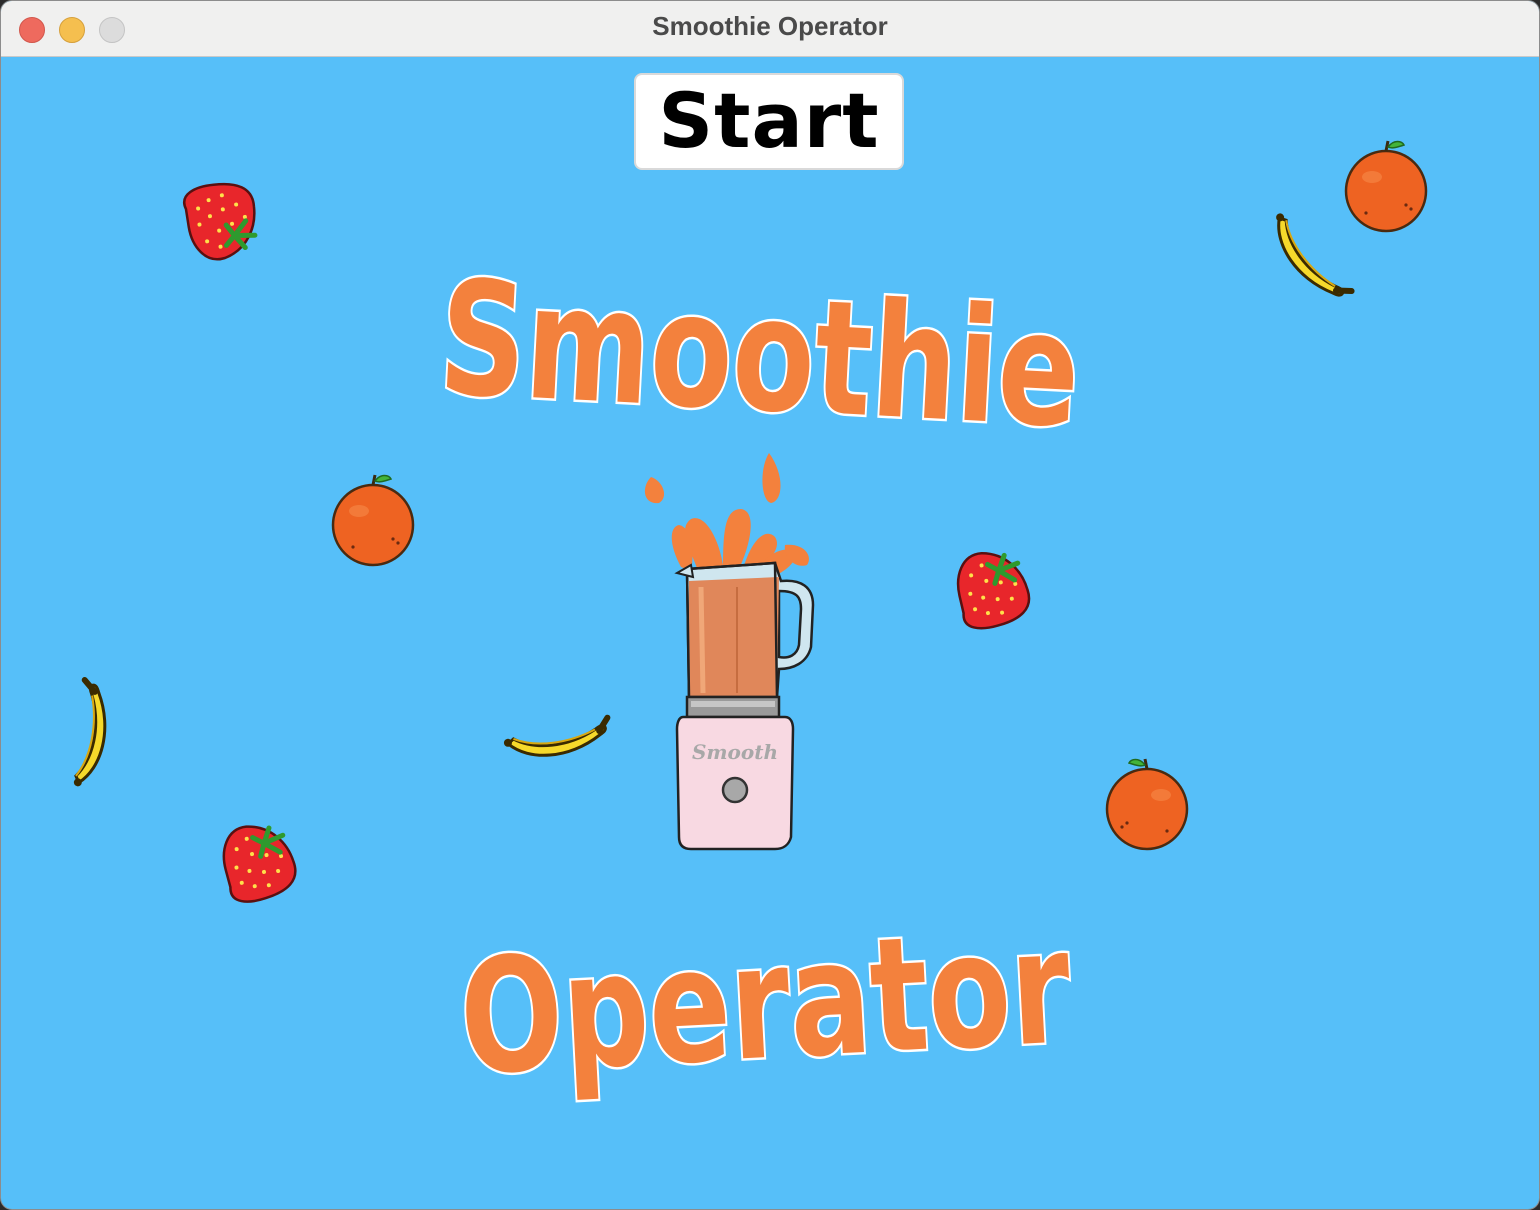 Image resolution: width=1540 pixels, height=1210 pixels. Describe the element at coordinates (735, 752) in the screenshot. I see `blender-brand-label: Smooth` at that location.